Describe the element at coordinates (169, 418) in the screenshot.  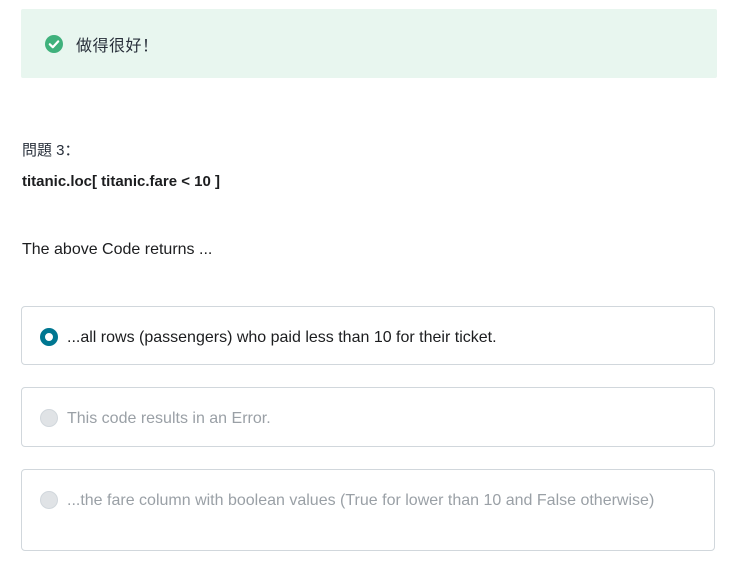
I see `answer-label: This code results in an Error.` at that location.